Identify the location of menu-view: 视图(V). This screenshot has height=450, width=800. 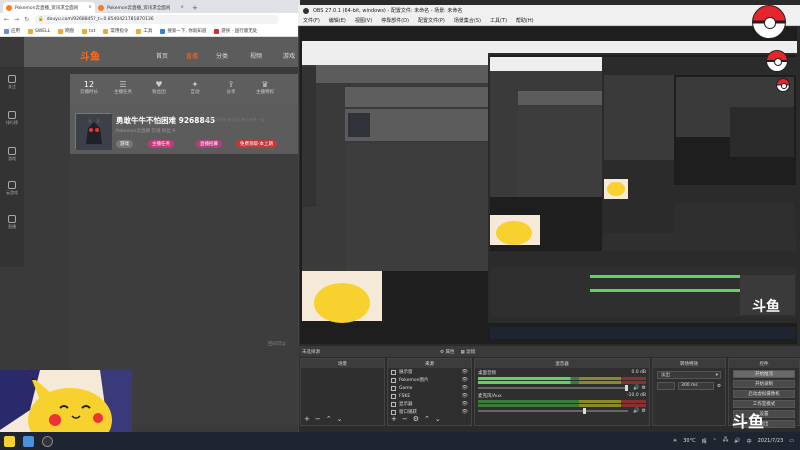
(363, 20).